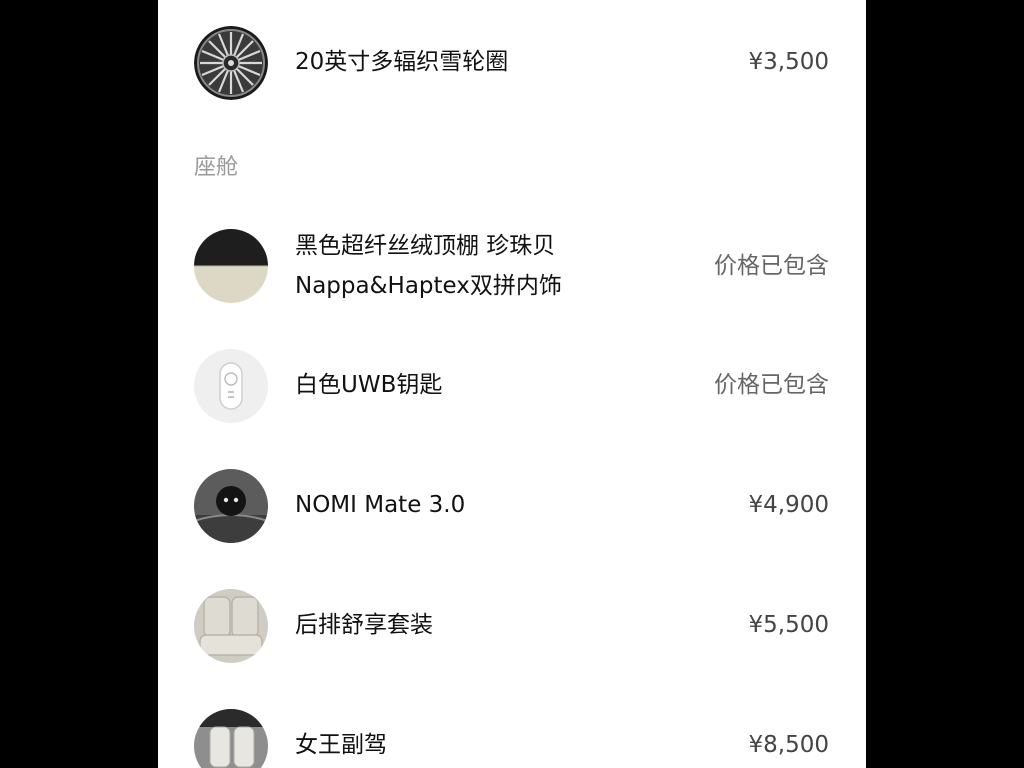 The image size is (1024, 768). I want to click on option-row-queen-seat: 女王副驾 ¥8,500, so click(512, 736).